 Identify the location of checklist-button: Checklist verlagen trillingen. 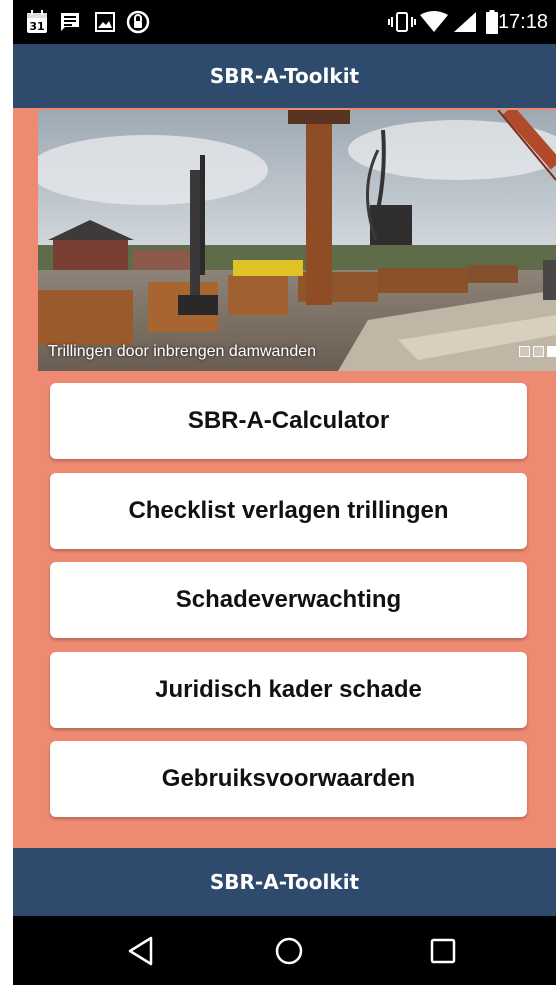
(288, 511).